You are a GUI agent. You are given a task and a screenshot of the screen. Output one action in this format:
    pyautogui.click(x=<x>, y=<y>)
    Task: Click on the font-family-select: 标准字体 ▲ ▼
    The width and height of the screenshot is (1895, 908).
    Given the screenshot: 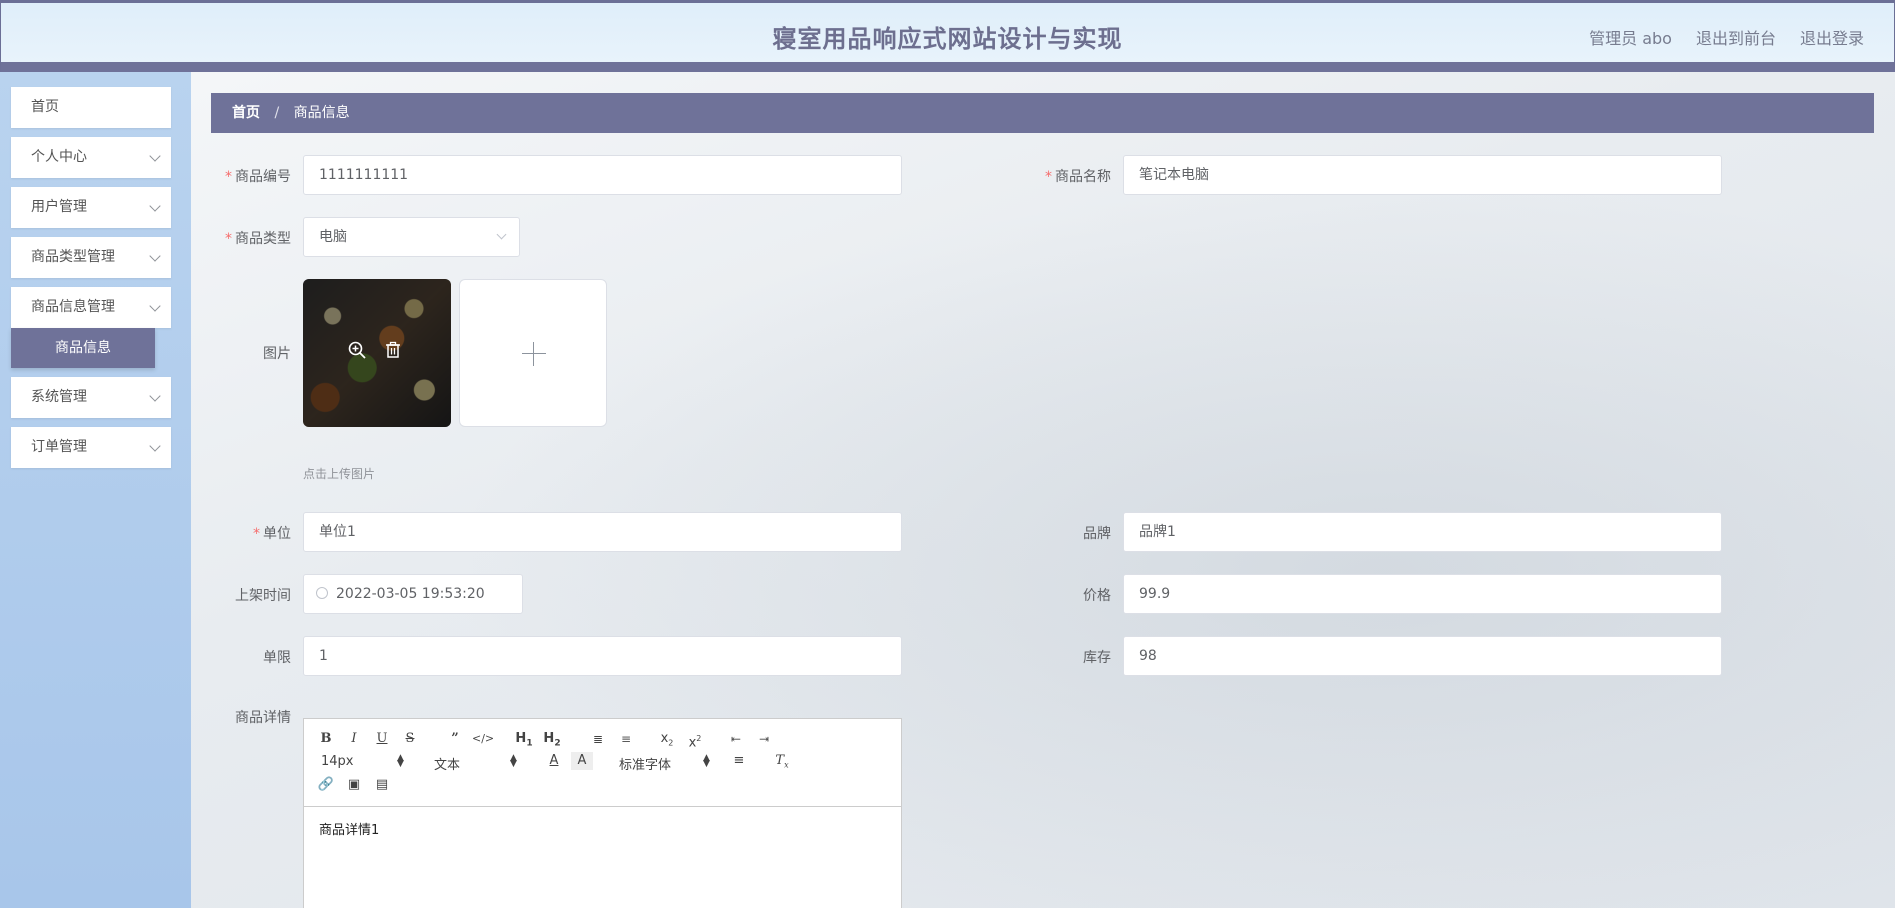 What is the action you would take?
    pyautogui.click(x=664, y=763)
    